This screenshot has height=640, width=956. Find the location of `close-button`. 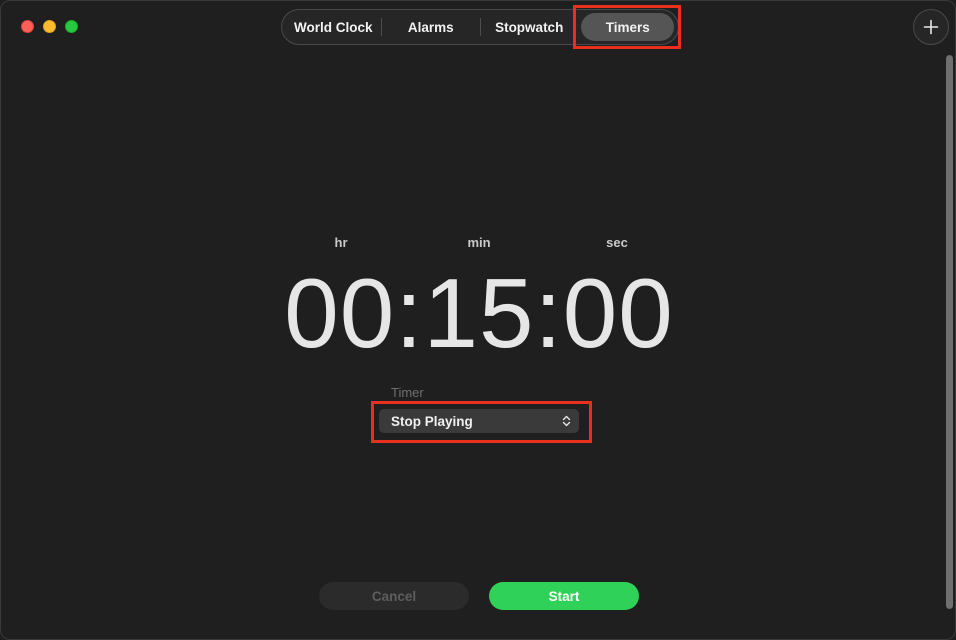

close-button is located at coordinates (27, 26).